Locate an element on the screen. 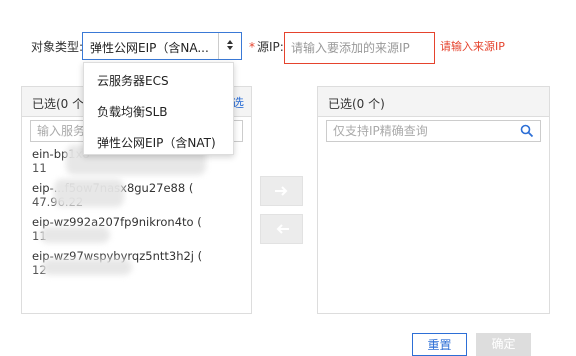 This screenshot has height=356, width=576. object-type-dropdown: 云服务器ECS 负载均衡SLB 弹性公网EIP（含NAT) is located at coordinates (158, 108).